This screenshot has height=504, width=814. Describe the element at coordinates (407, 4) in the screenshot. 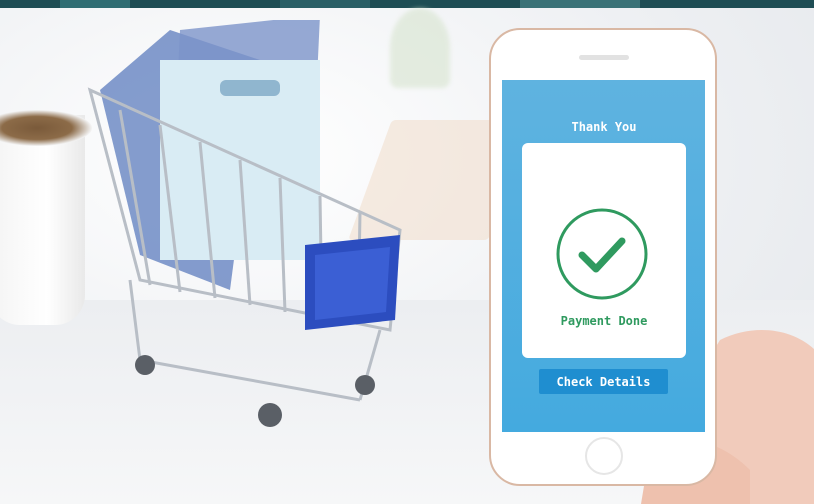

I see `top-image-strip` at that location.